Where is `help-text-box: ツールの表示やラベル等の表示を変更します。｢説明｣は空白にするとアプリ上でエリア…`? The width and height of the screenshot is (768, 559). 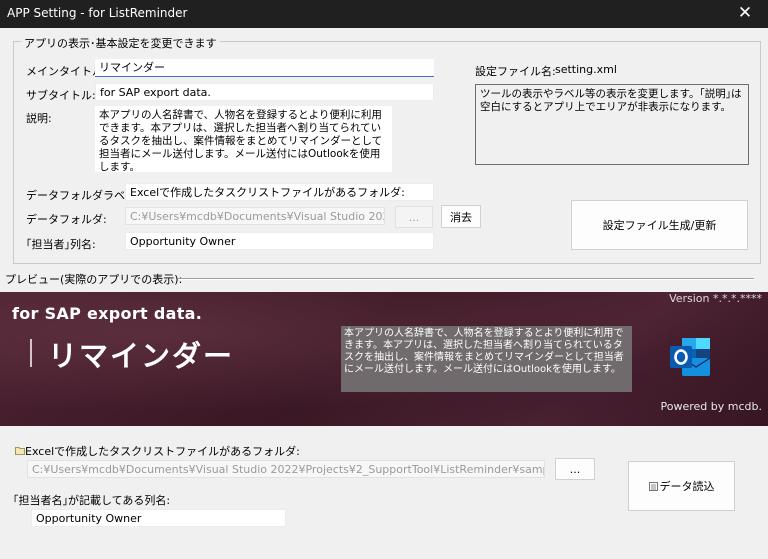
help-text-box: ツールの表示やラベル等の表示を変更します。｢説明｣は空白にするとアプリ上でエリア… is located at coordinates (612, 124).